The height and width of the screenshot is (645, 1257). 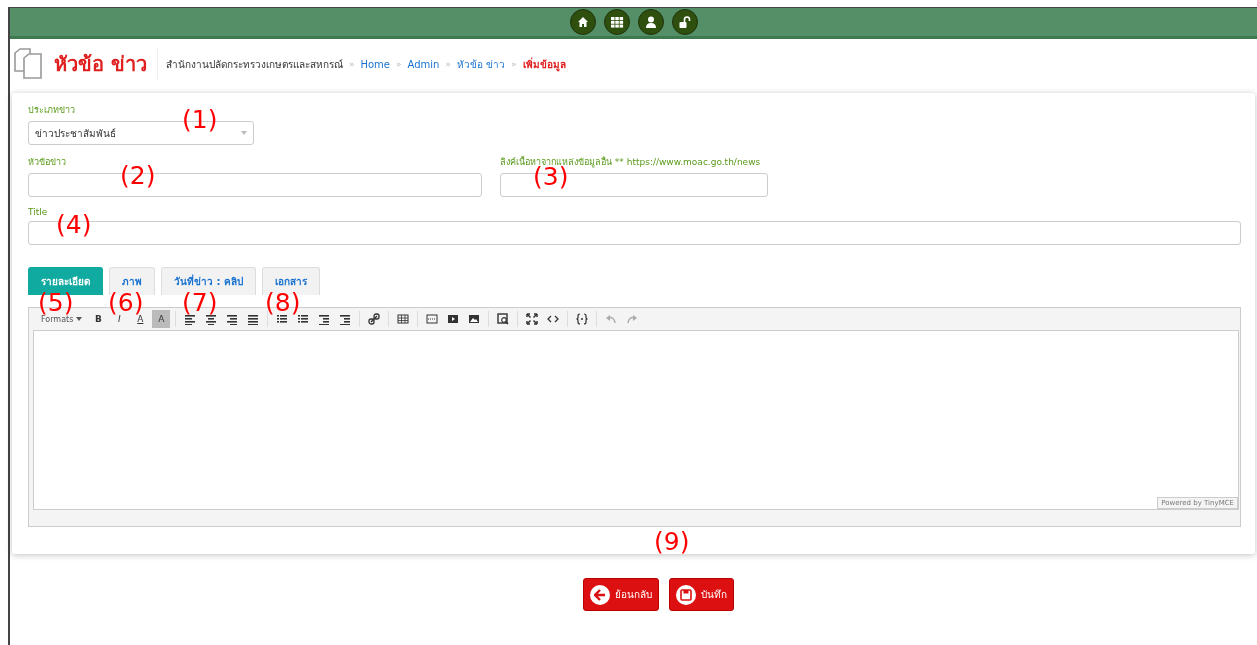 I want to click on unlock-button, so click(x=684, y=22).